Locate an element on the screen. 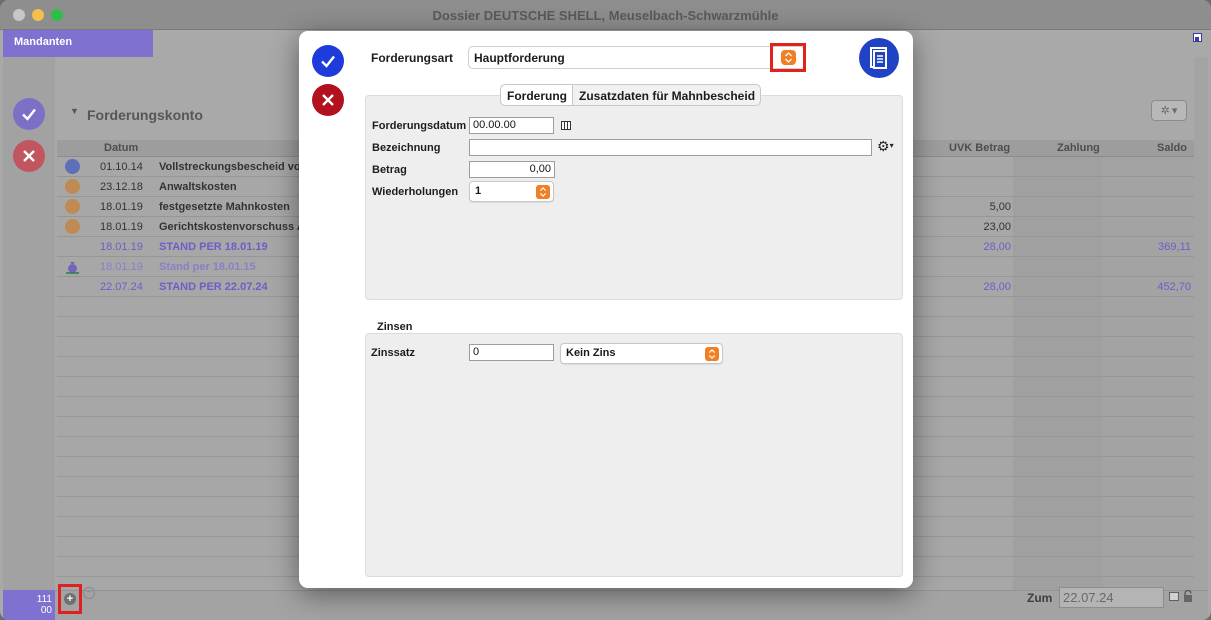  confirm-button is located at coordinates (328, 61).